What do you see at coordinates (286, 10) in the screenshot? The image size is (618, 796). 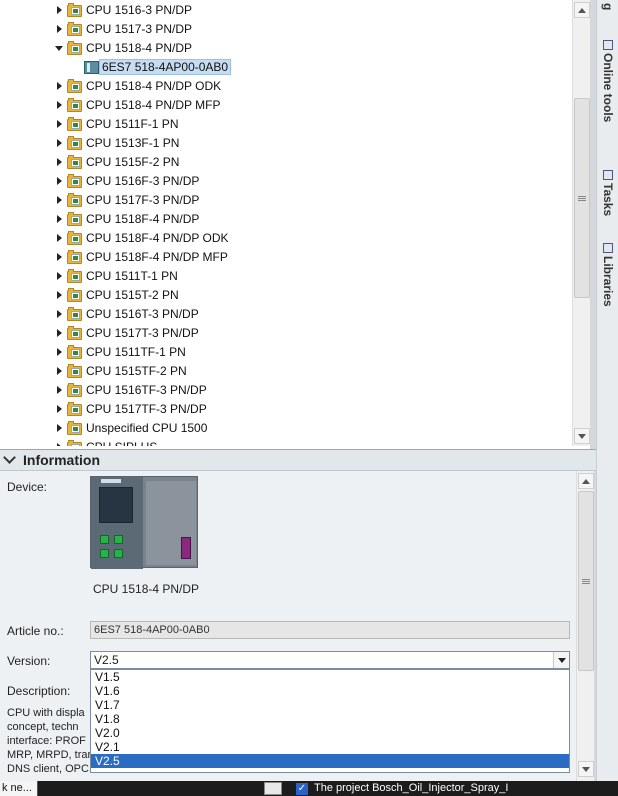 I see `tree-item: CPU 1516-3 PN/DP` at bounding box center [286, 10].